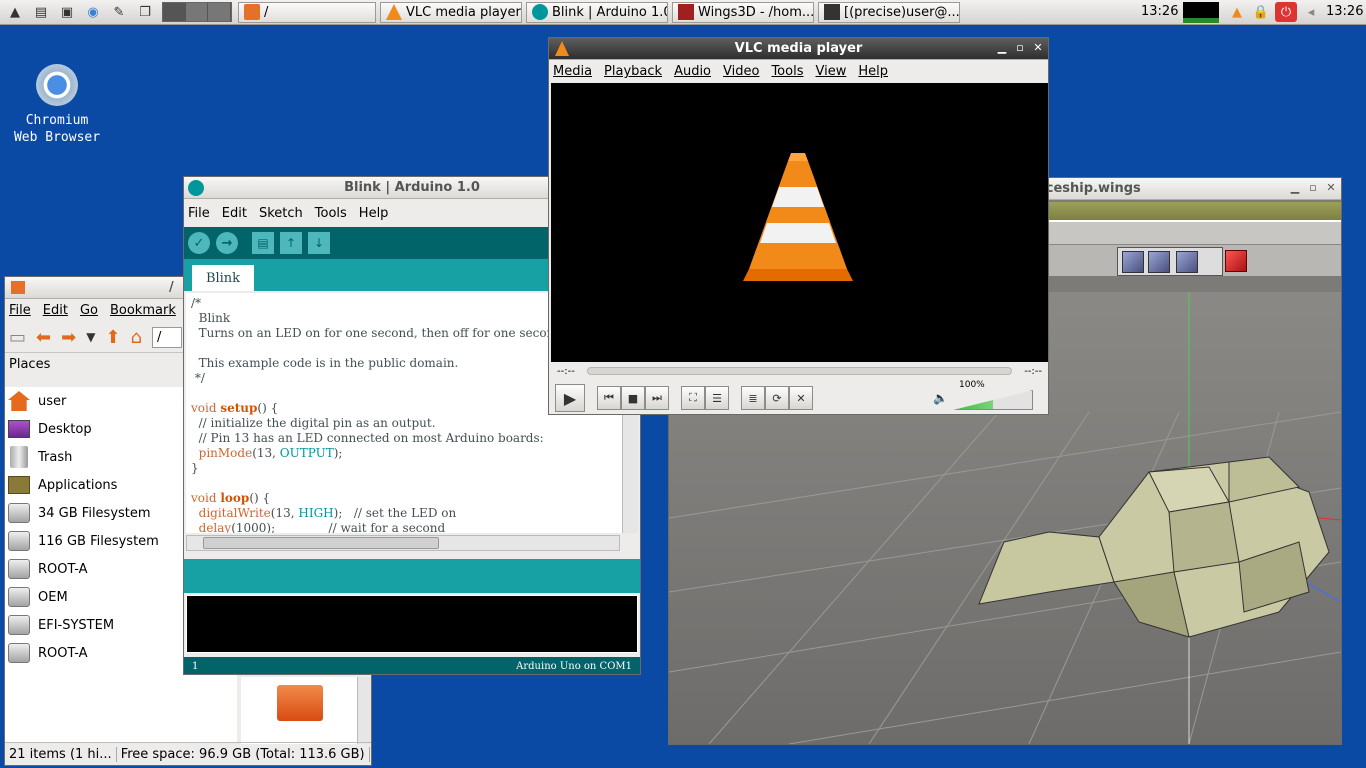  Describe the element at coordinates (830, 71) in the screenshot. I see `menu-view: View` at that location.